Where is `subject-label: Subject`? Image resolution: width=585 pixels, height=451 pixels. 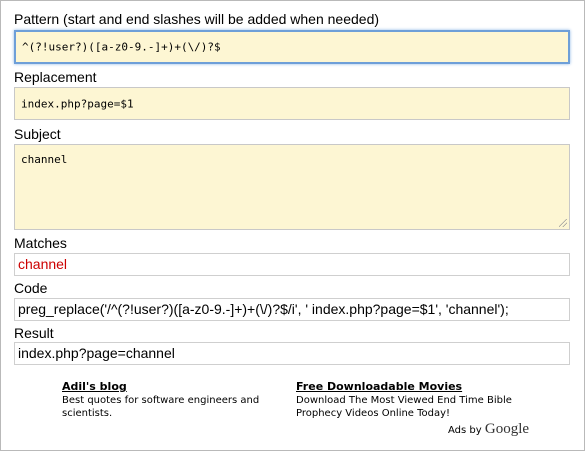 subject-label: Subject is located at coordinates (37, 134).